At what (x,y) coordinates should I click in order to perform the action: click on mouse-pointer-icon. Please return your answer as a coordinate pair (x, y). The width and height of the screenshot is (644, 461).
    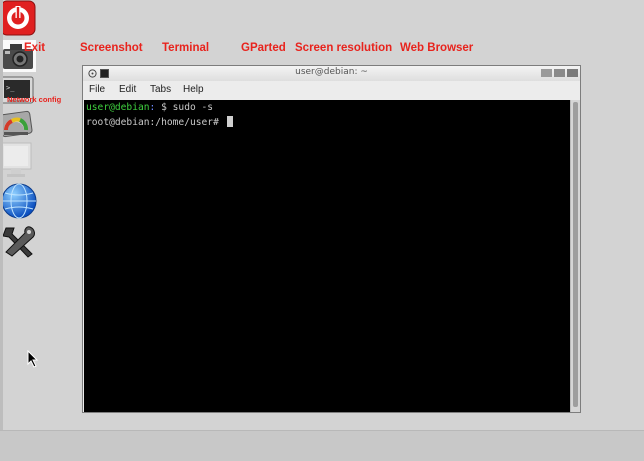
    Looking at the image, I should click on (33, 359).